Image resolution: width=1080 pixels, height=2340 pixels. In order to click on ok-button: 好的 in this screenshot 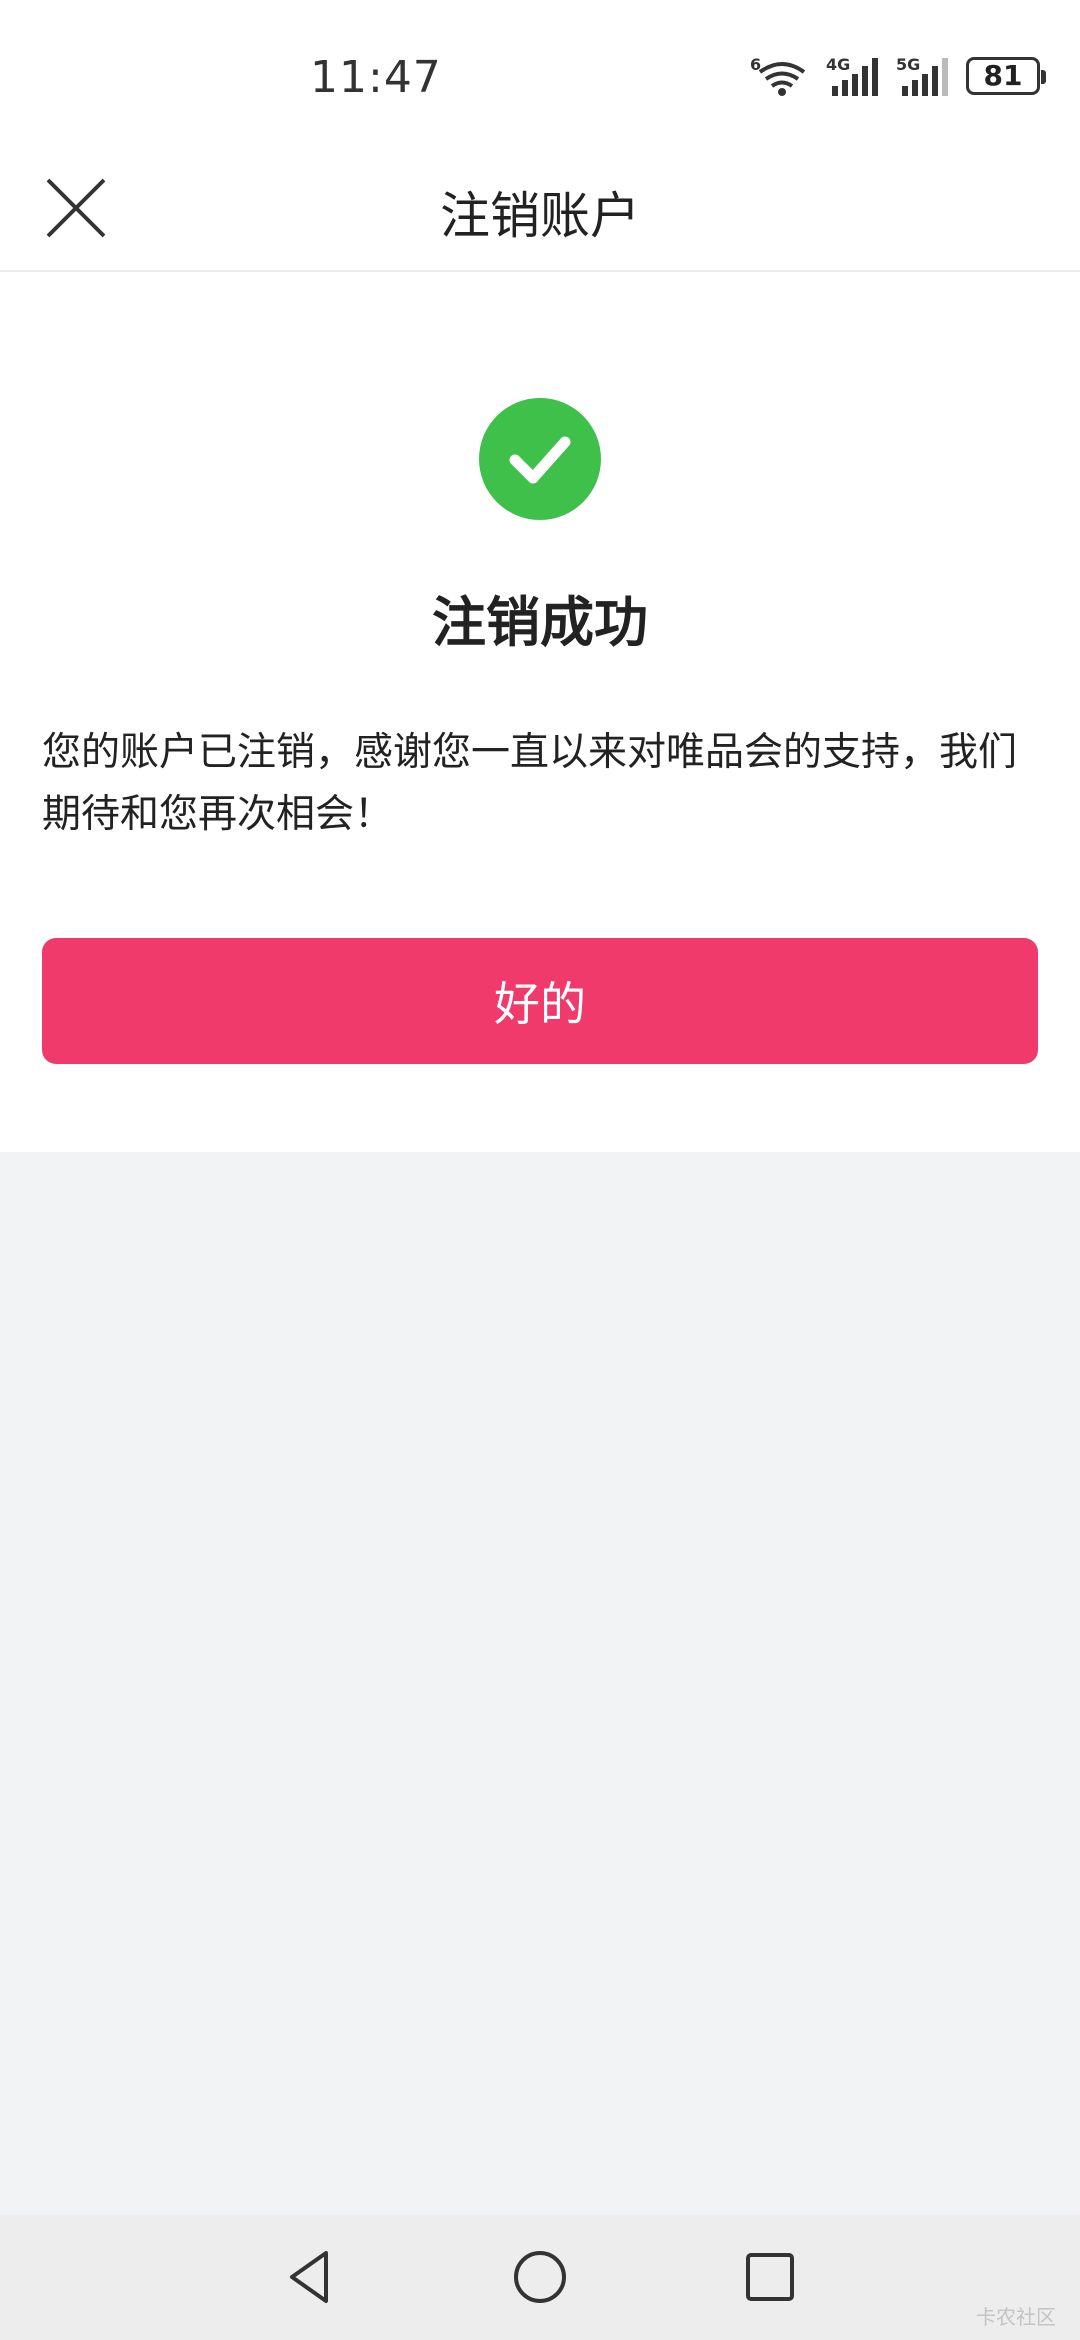, I will do `click(540, 1001)`.